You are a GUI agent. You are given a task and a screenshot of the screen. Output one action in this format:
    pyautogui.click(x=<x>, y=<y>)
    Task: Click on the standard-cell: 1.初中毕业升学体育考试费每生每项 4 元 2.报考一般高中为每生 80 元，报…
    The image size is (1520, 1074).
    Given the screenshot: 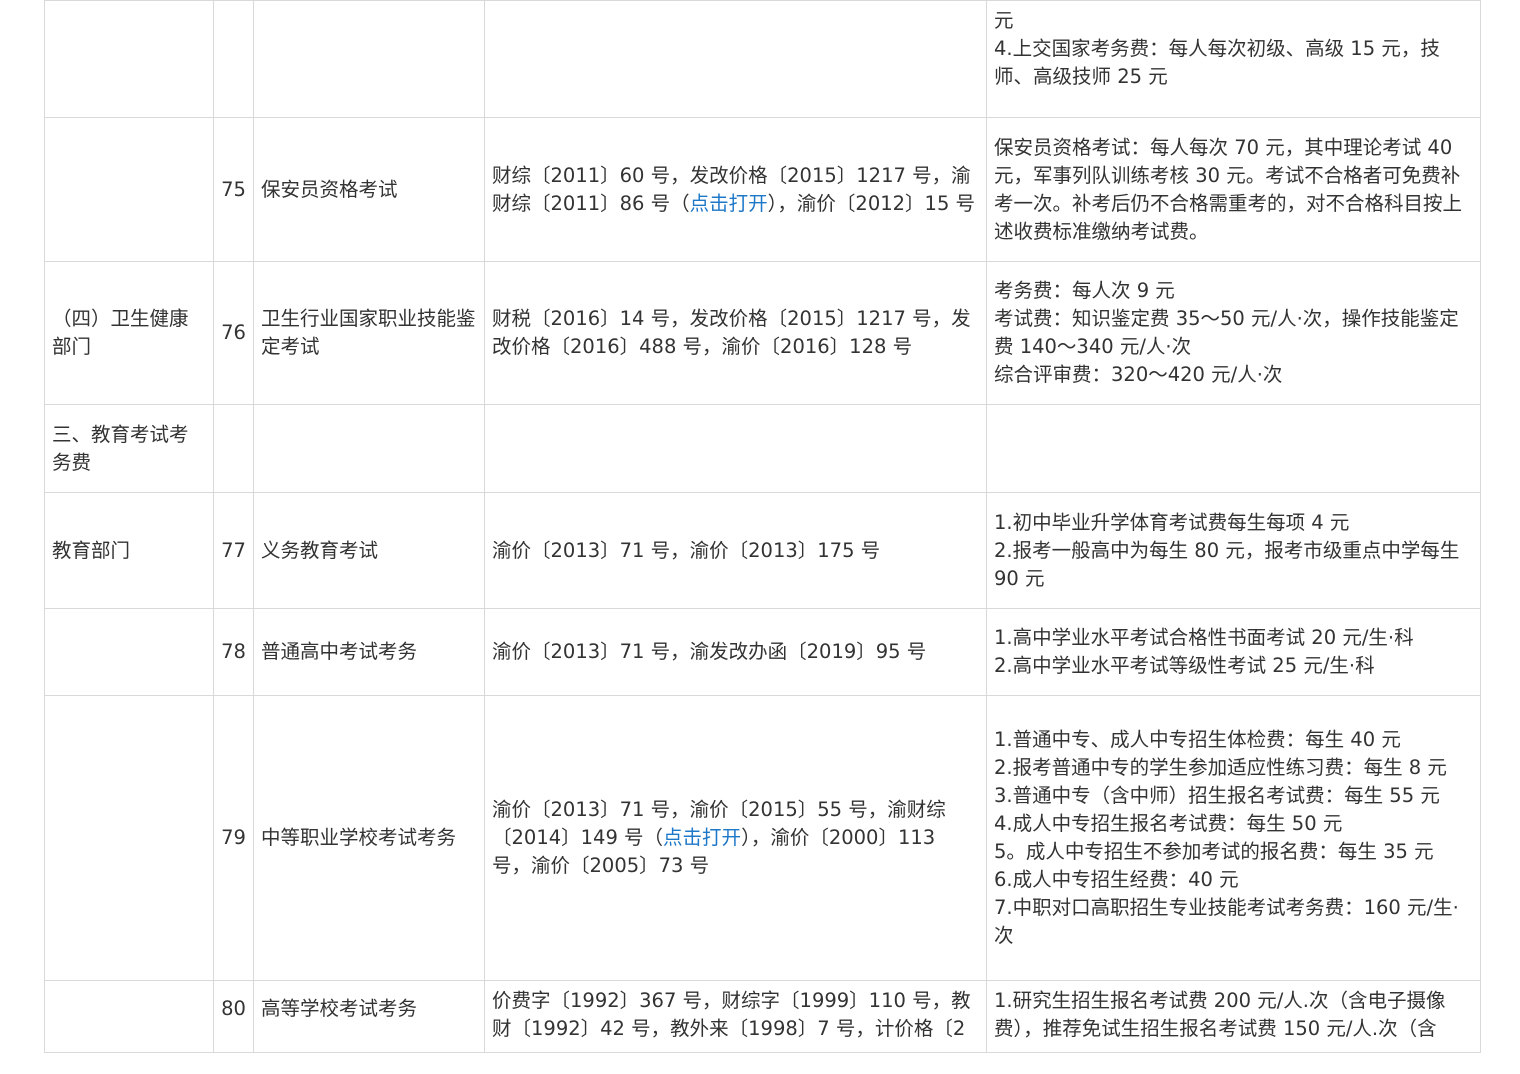 What is the action you would take?
    pyautogui.click(x=1233, y=550)
    